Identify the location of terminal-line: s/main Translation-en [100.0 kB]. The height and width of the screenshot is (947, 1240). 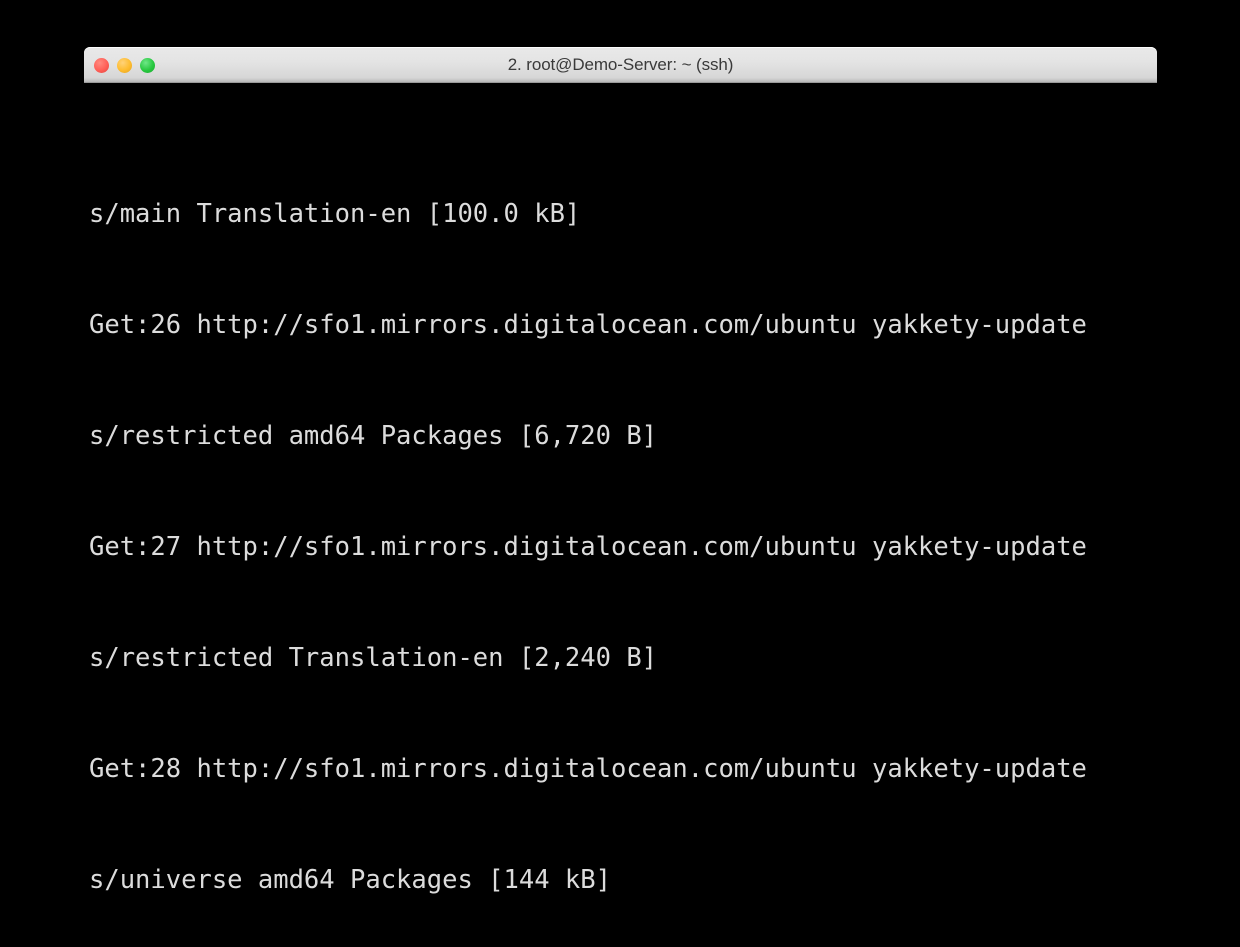
(335, 214).